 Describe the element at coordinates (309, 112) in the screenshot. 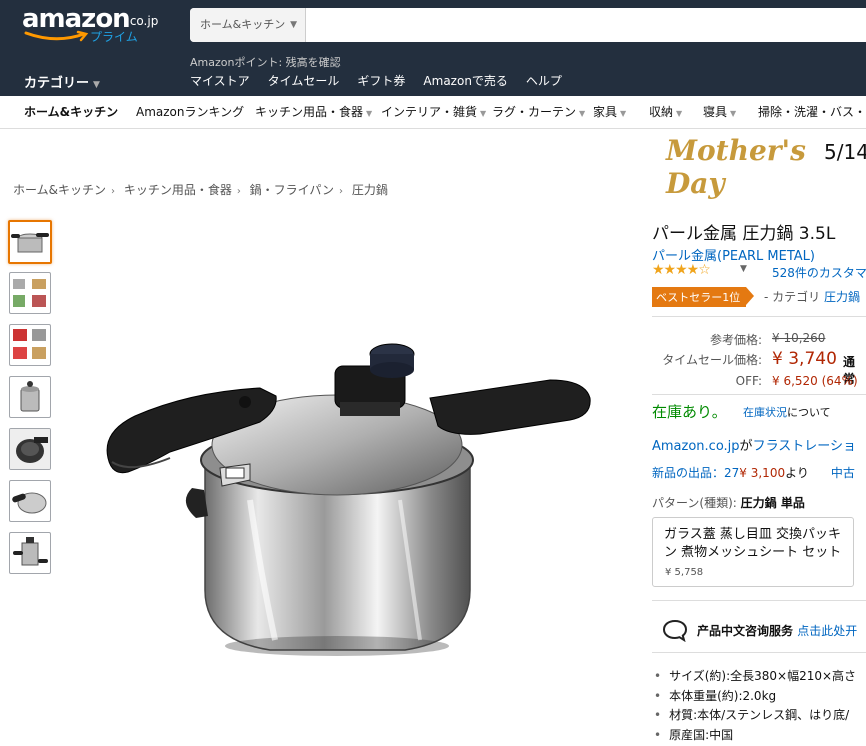

I see `subnav-label: キッチン用品・食器` at that location.